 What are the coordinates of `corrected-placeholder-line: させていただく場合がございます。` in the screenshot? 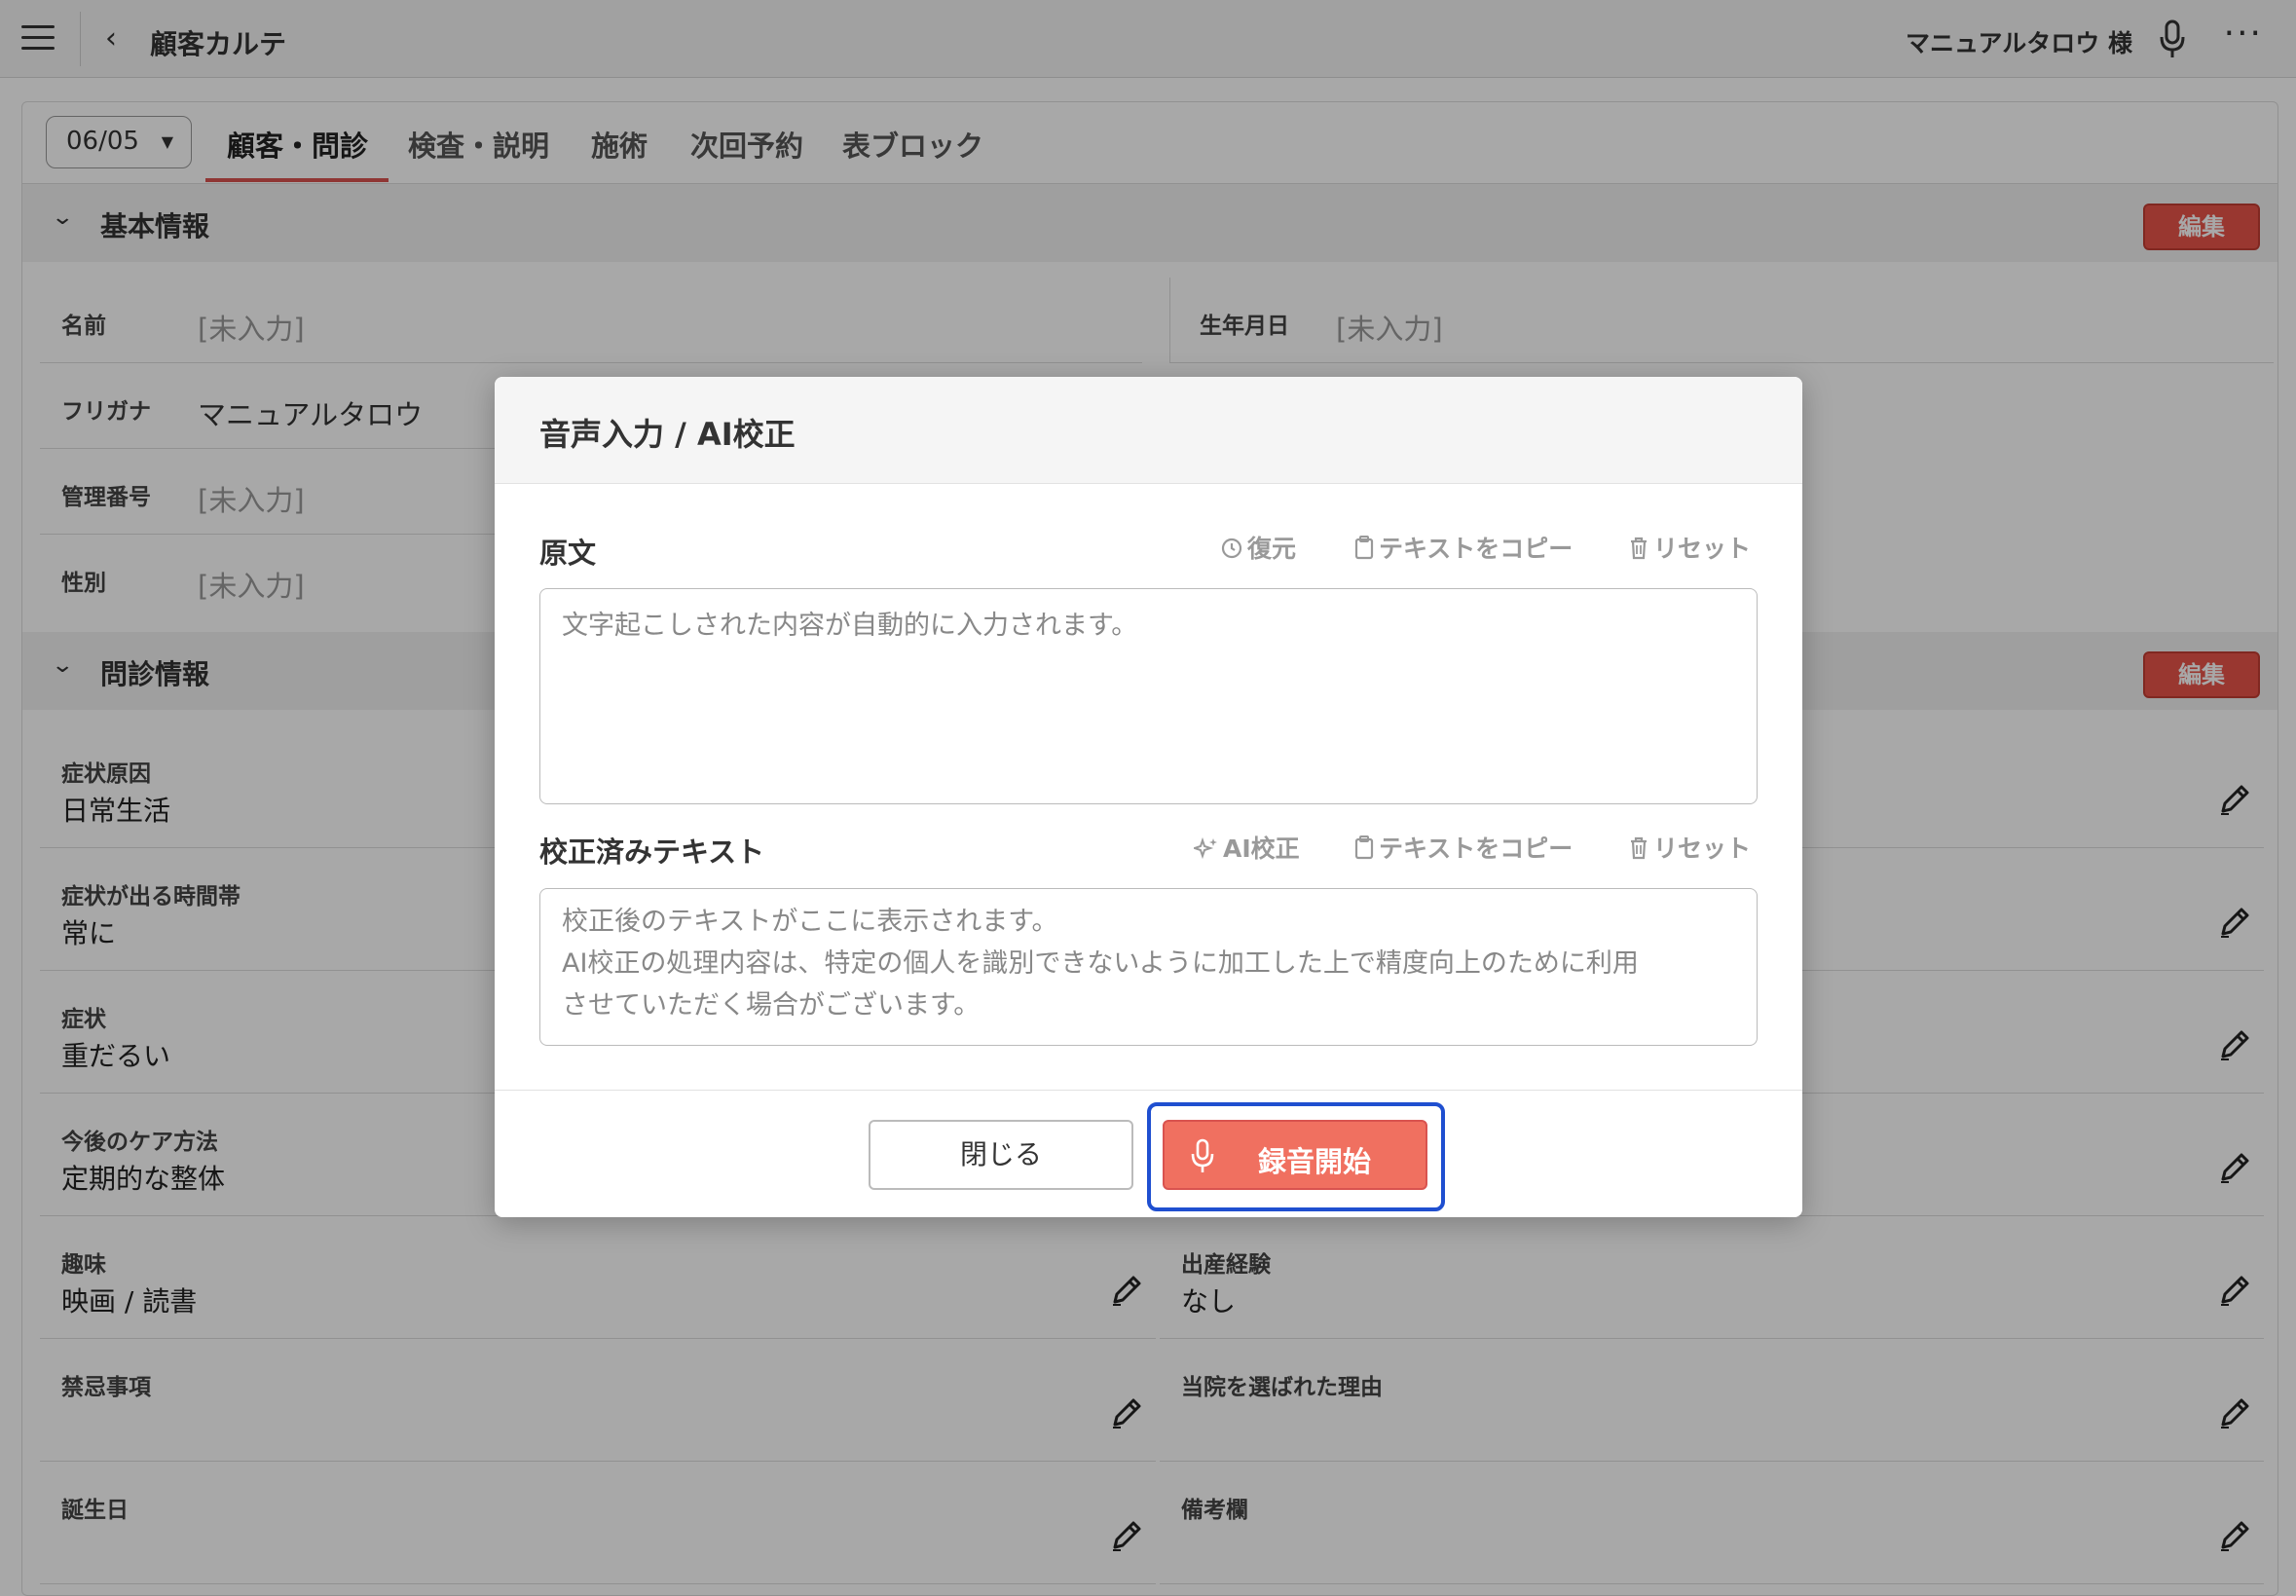 It's located at (772, 1006).